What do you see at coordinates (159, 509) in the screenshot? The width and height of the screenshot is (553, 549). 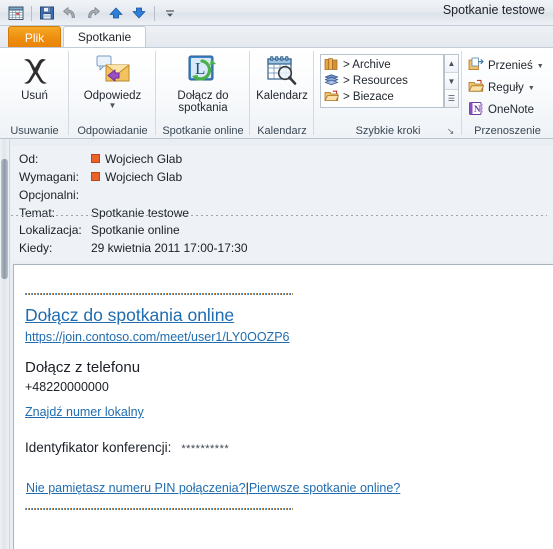 I see `body-divider-bottom` at bounding box center [159, 509].